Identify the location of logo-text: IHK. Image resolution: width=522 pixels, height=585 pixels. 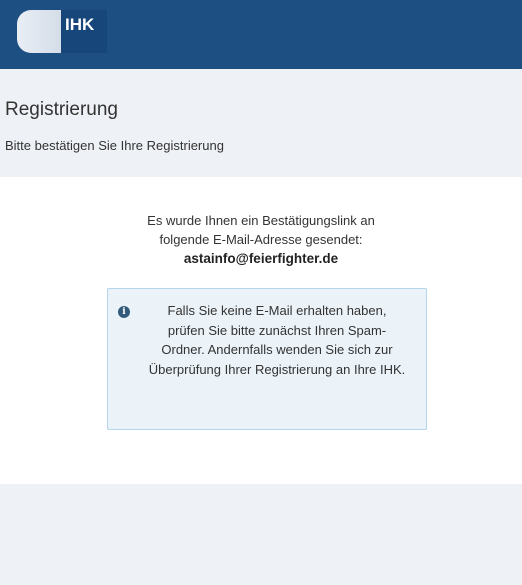
(84, 31).